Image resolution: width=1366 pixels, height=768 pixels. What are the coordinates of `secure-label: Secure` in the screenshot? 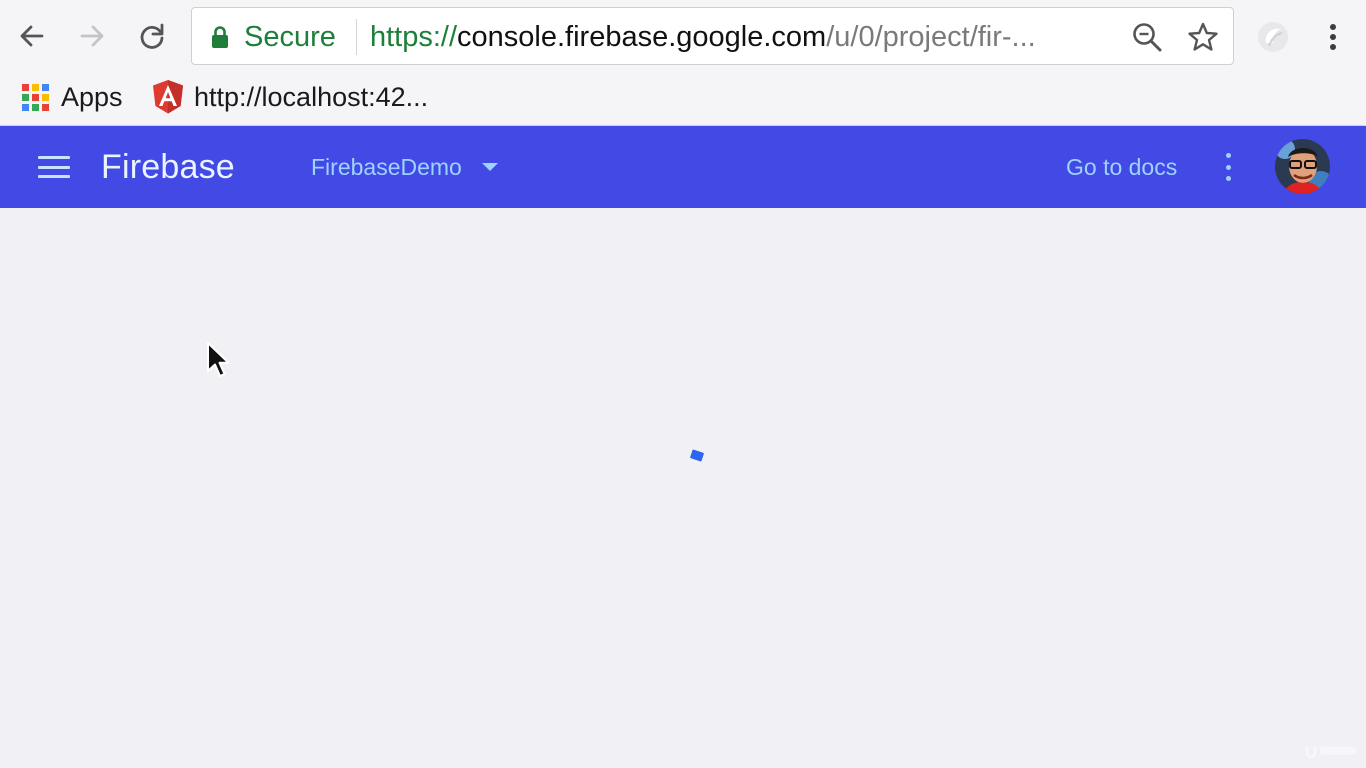 It's located at (290, 36).